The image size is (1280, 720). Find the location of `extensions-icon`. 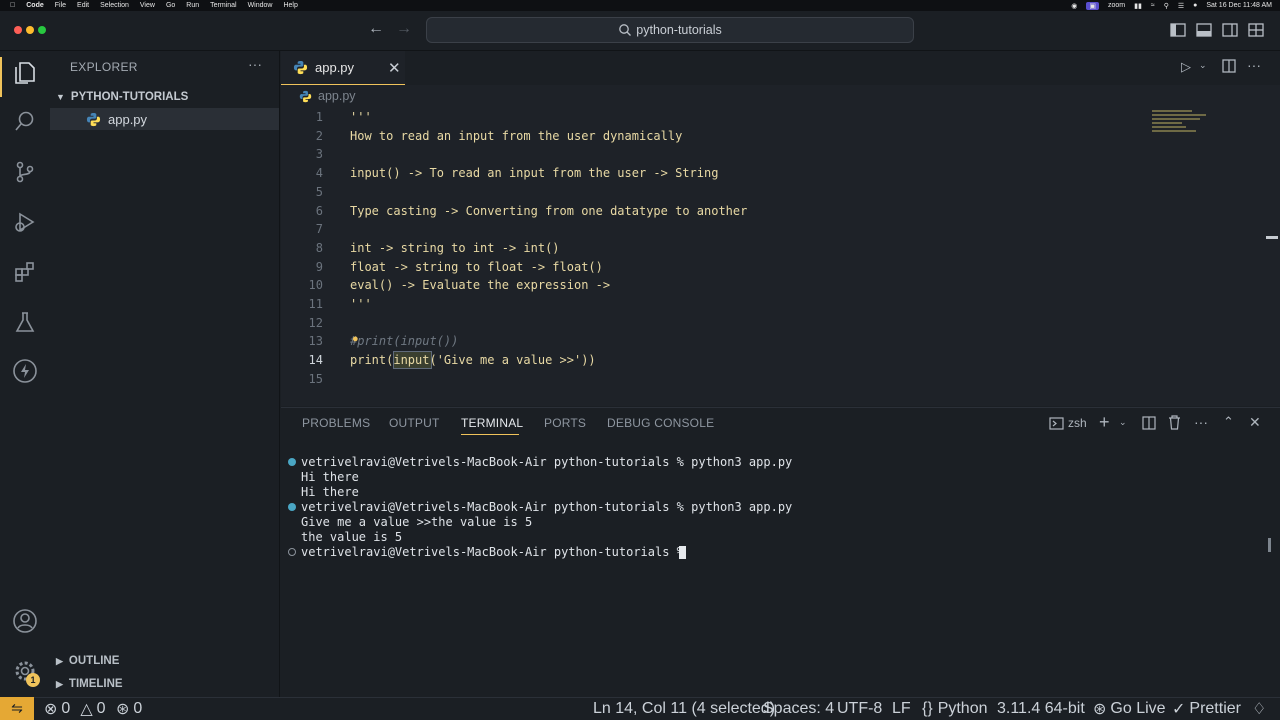

extensions-icon is located at coordinates (25, 272).